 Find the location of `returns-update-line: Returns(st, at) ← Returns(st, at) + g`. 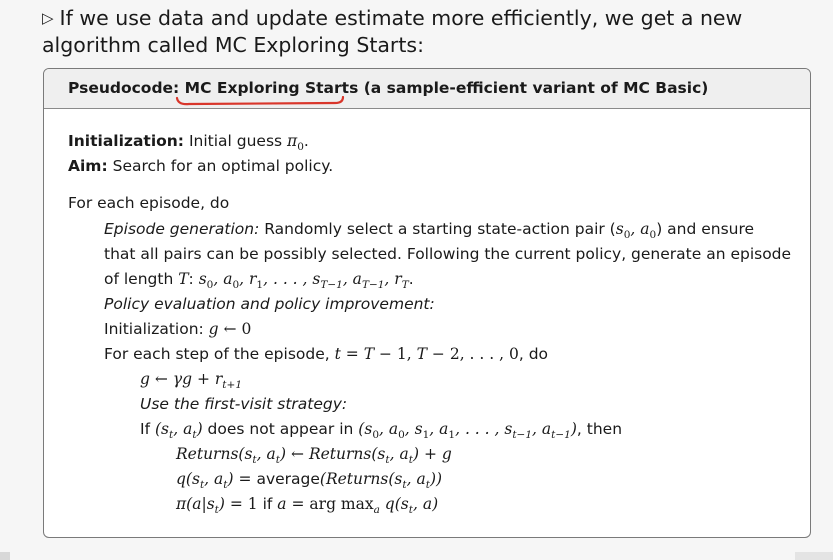

returns-update-line: Returns(st, at) ← Returns(st, at) + g is located at coordinates (314, 456).